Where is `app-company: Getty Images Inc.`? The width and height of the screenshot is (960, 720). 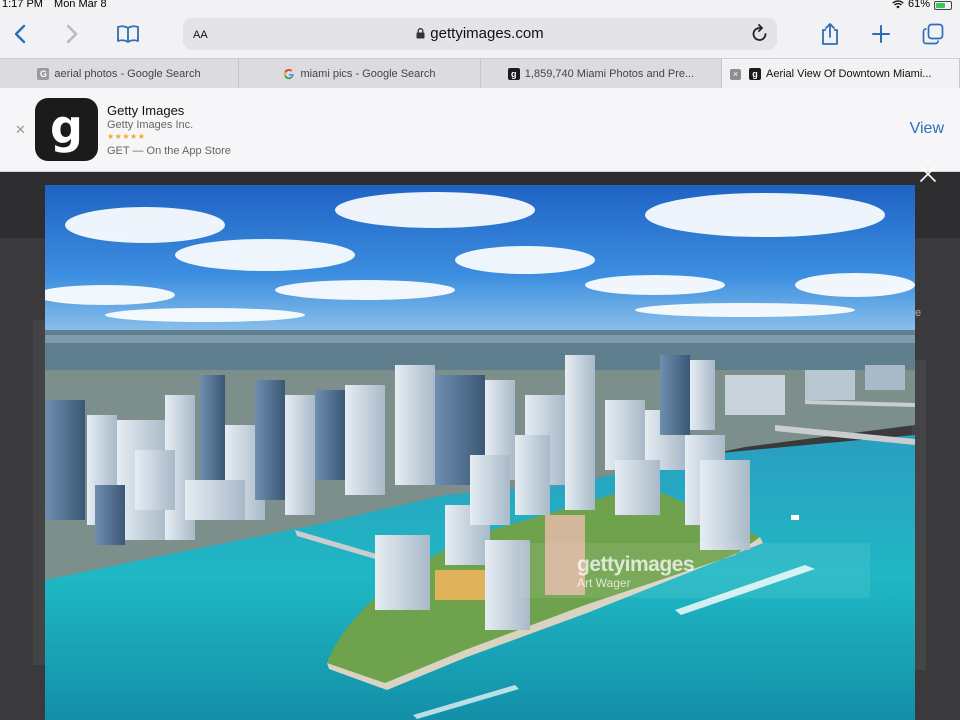 app-company: Getty Images Inc. is located at coordinates (150, 125).